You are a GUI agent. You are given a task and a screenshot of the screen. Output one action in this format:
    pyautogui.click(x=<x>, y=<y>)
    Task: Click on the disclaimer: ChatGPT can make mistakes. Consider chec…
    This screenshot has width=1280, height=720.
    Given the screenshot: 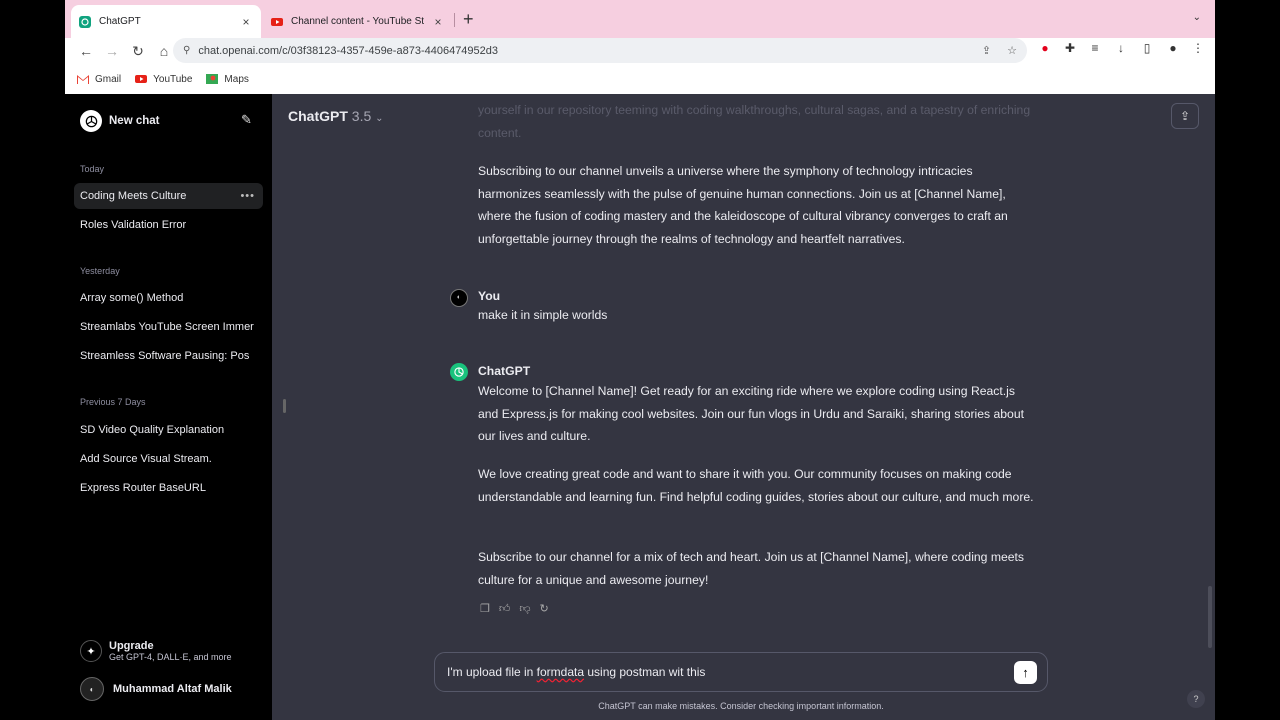 What is the action you would take?
    pyautogui.click(x=741, y=706)
    